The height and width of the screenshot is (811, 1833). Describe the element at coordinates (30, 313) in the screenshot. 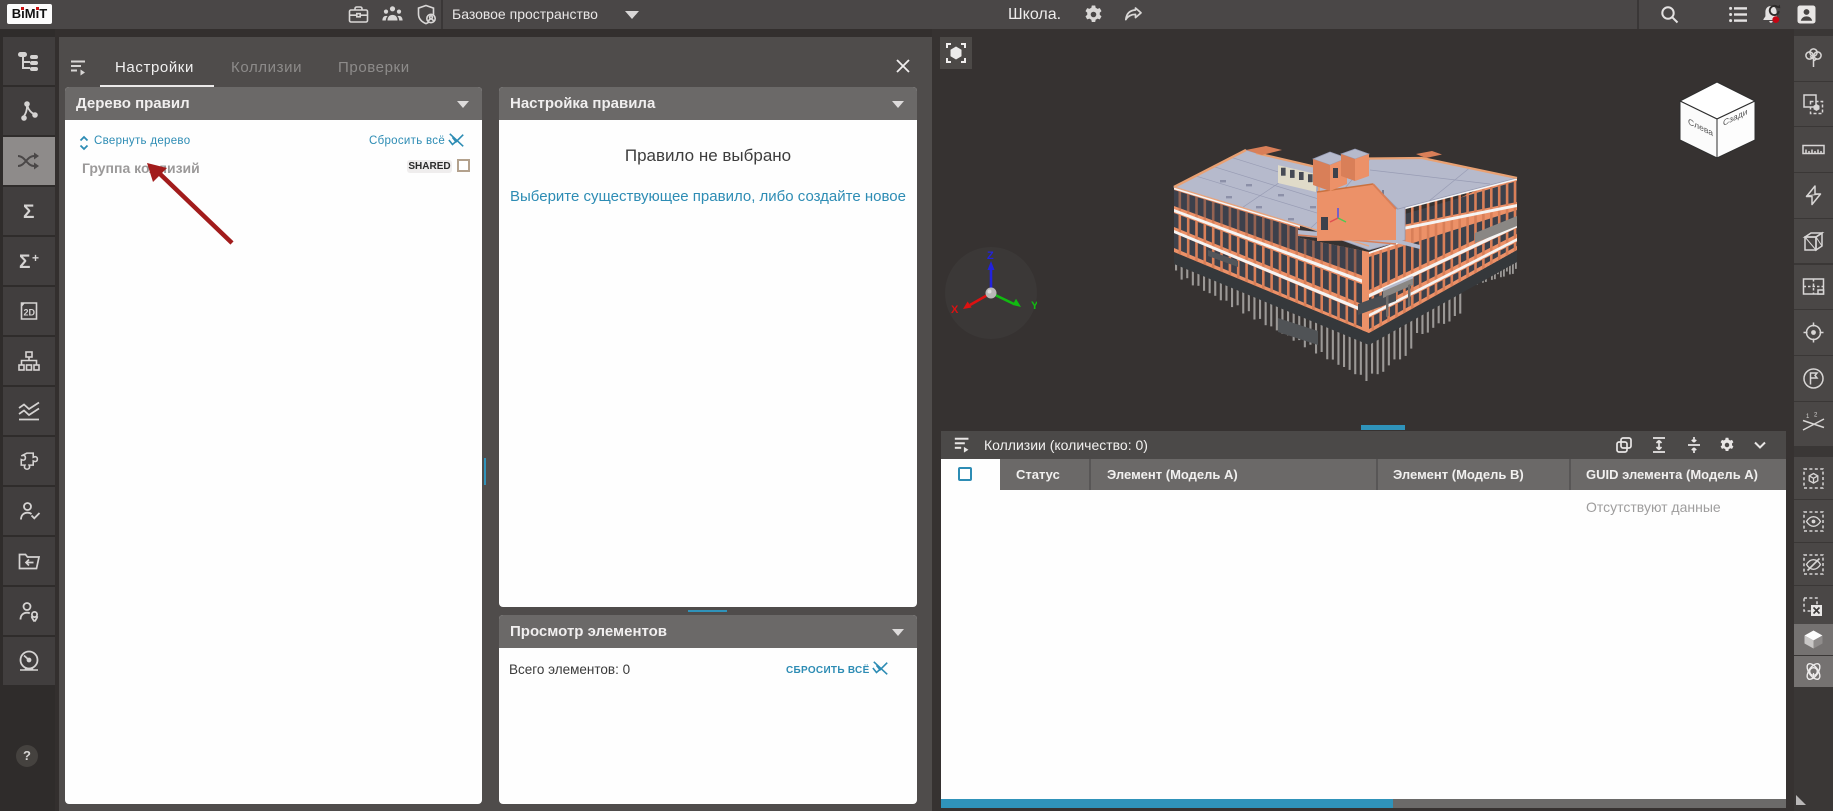

I see `svg-text: 2D` at that location.